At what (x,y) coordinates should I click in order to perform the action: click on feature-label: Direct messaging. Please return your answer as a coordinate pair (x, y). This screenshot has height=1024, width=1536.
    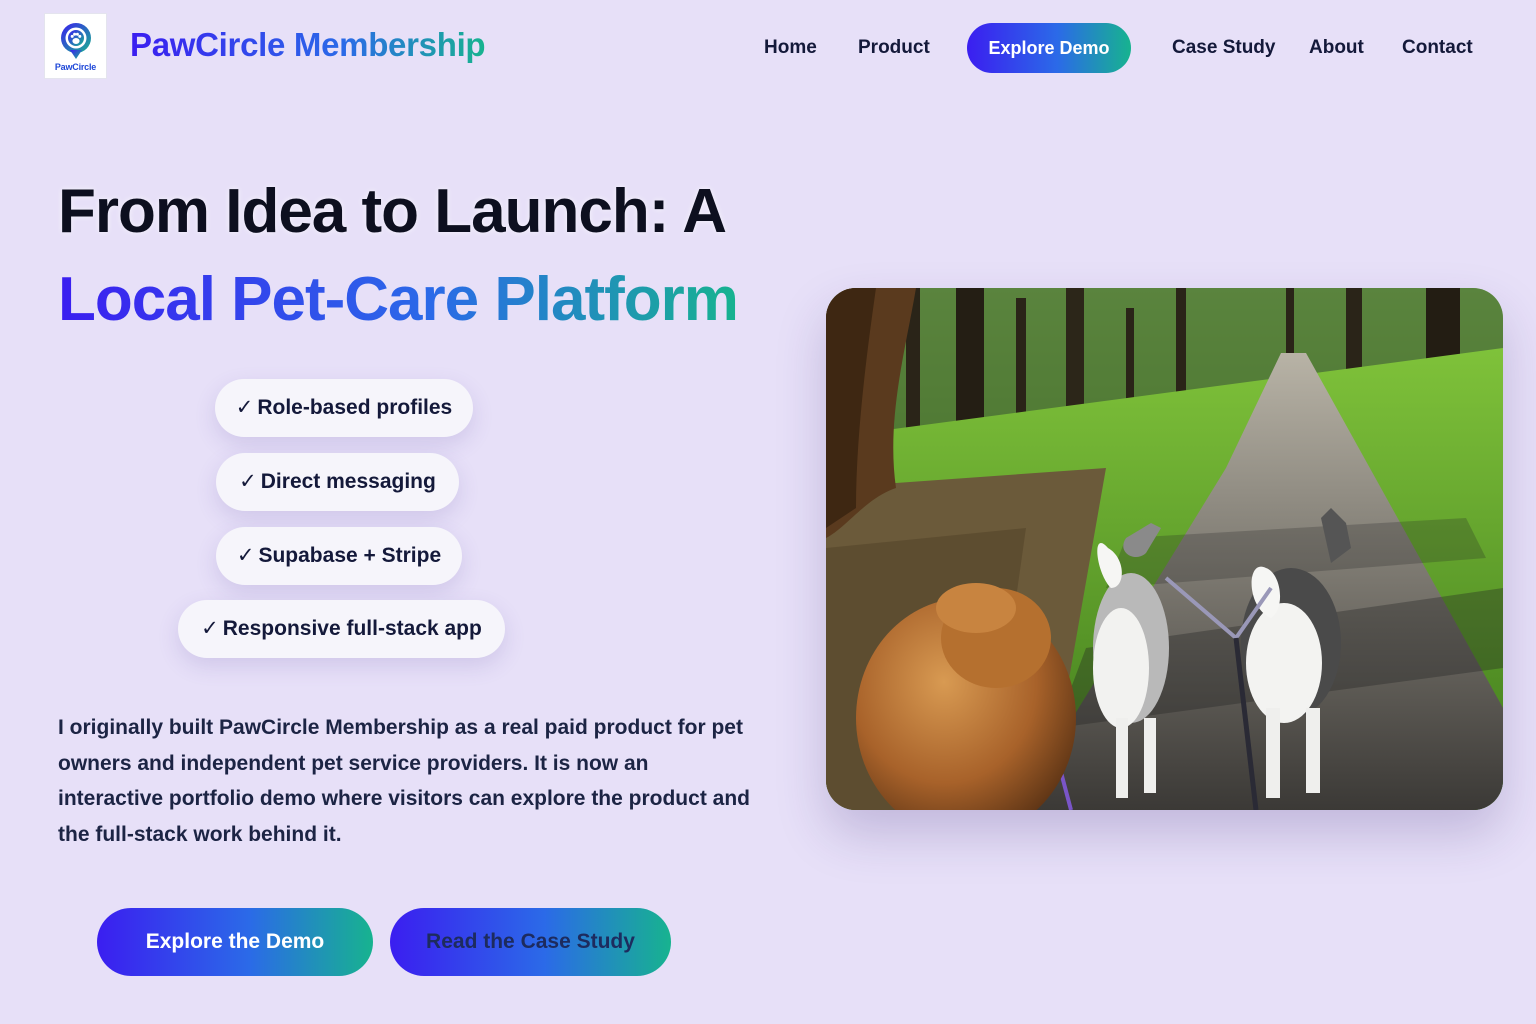
    Looking at the image, I should click on (348, 481).